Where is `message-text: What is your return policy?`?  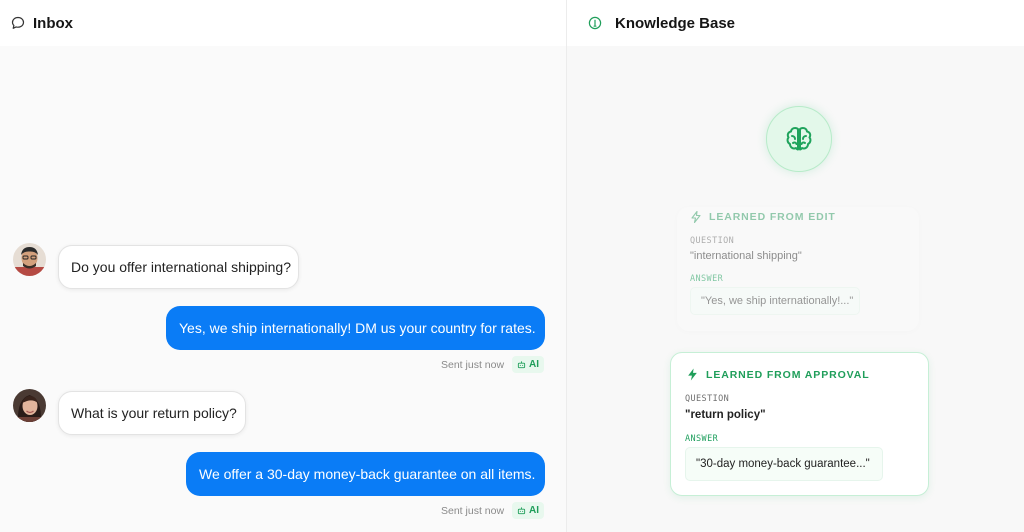
message-text: What is your return policy? is located at coordinates (154, 413).